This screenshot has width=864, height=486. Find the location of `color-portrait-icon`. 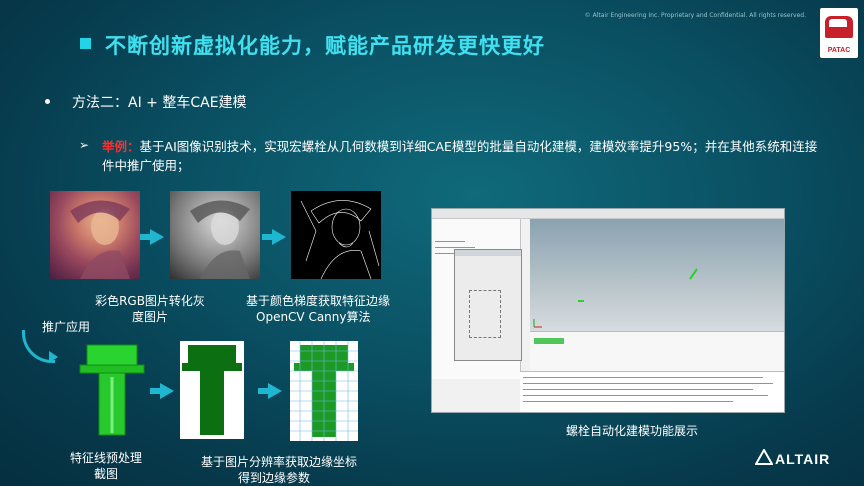

color-portrait-icon is located at coordinates (100, 239).